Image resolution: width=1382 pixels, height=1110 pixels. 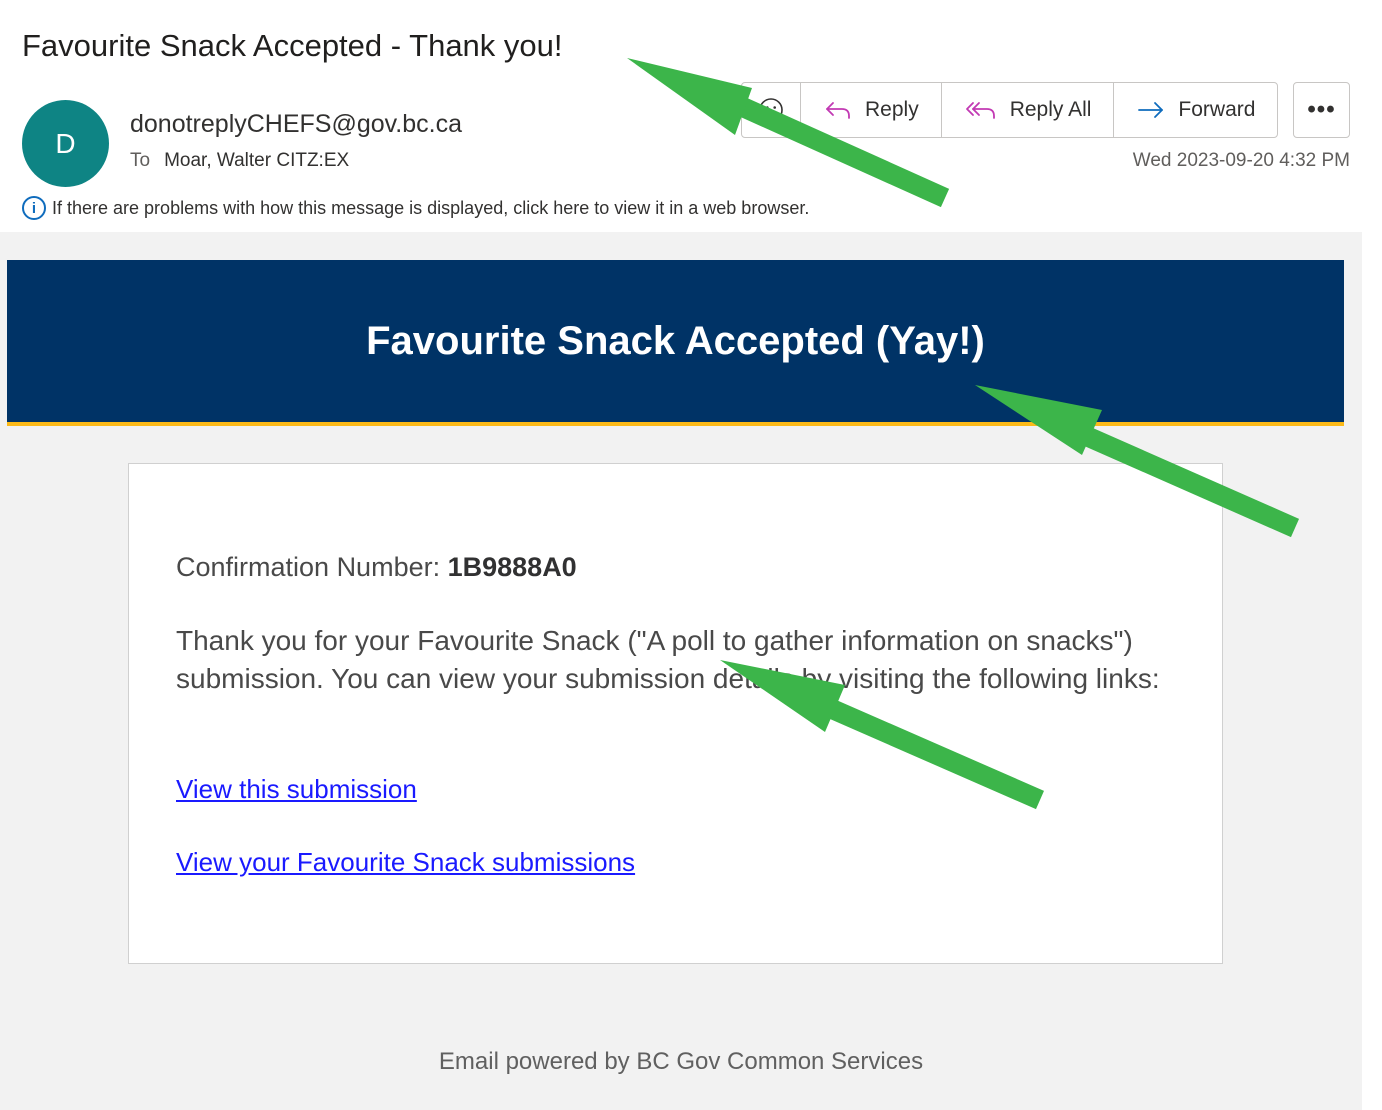 What do you see at coordinates (1151, 110) in the screenshot?
I see `forward-arrow-icon` at bounding box center [1151, 110].